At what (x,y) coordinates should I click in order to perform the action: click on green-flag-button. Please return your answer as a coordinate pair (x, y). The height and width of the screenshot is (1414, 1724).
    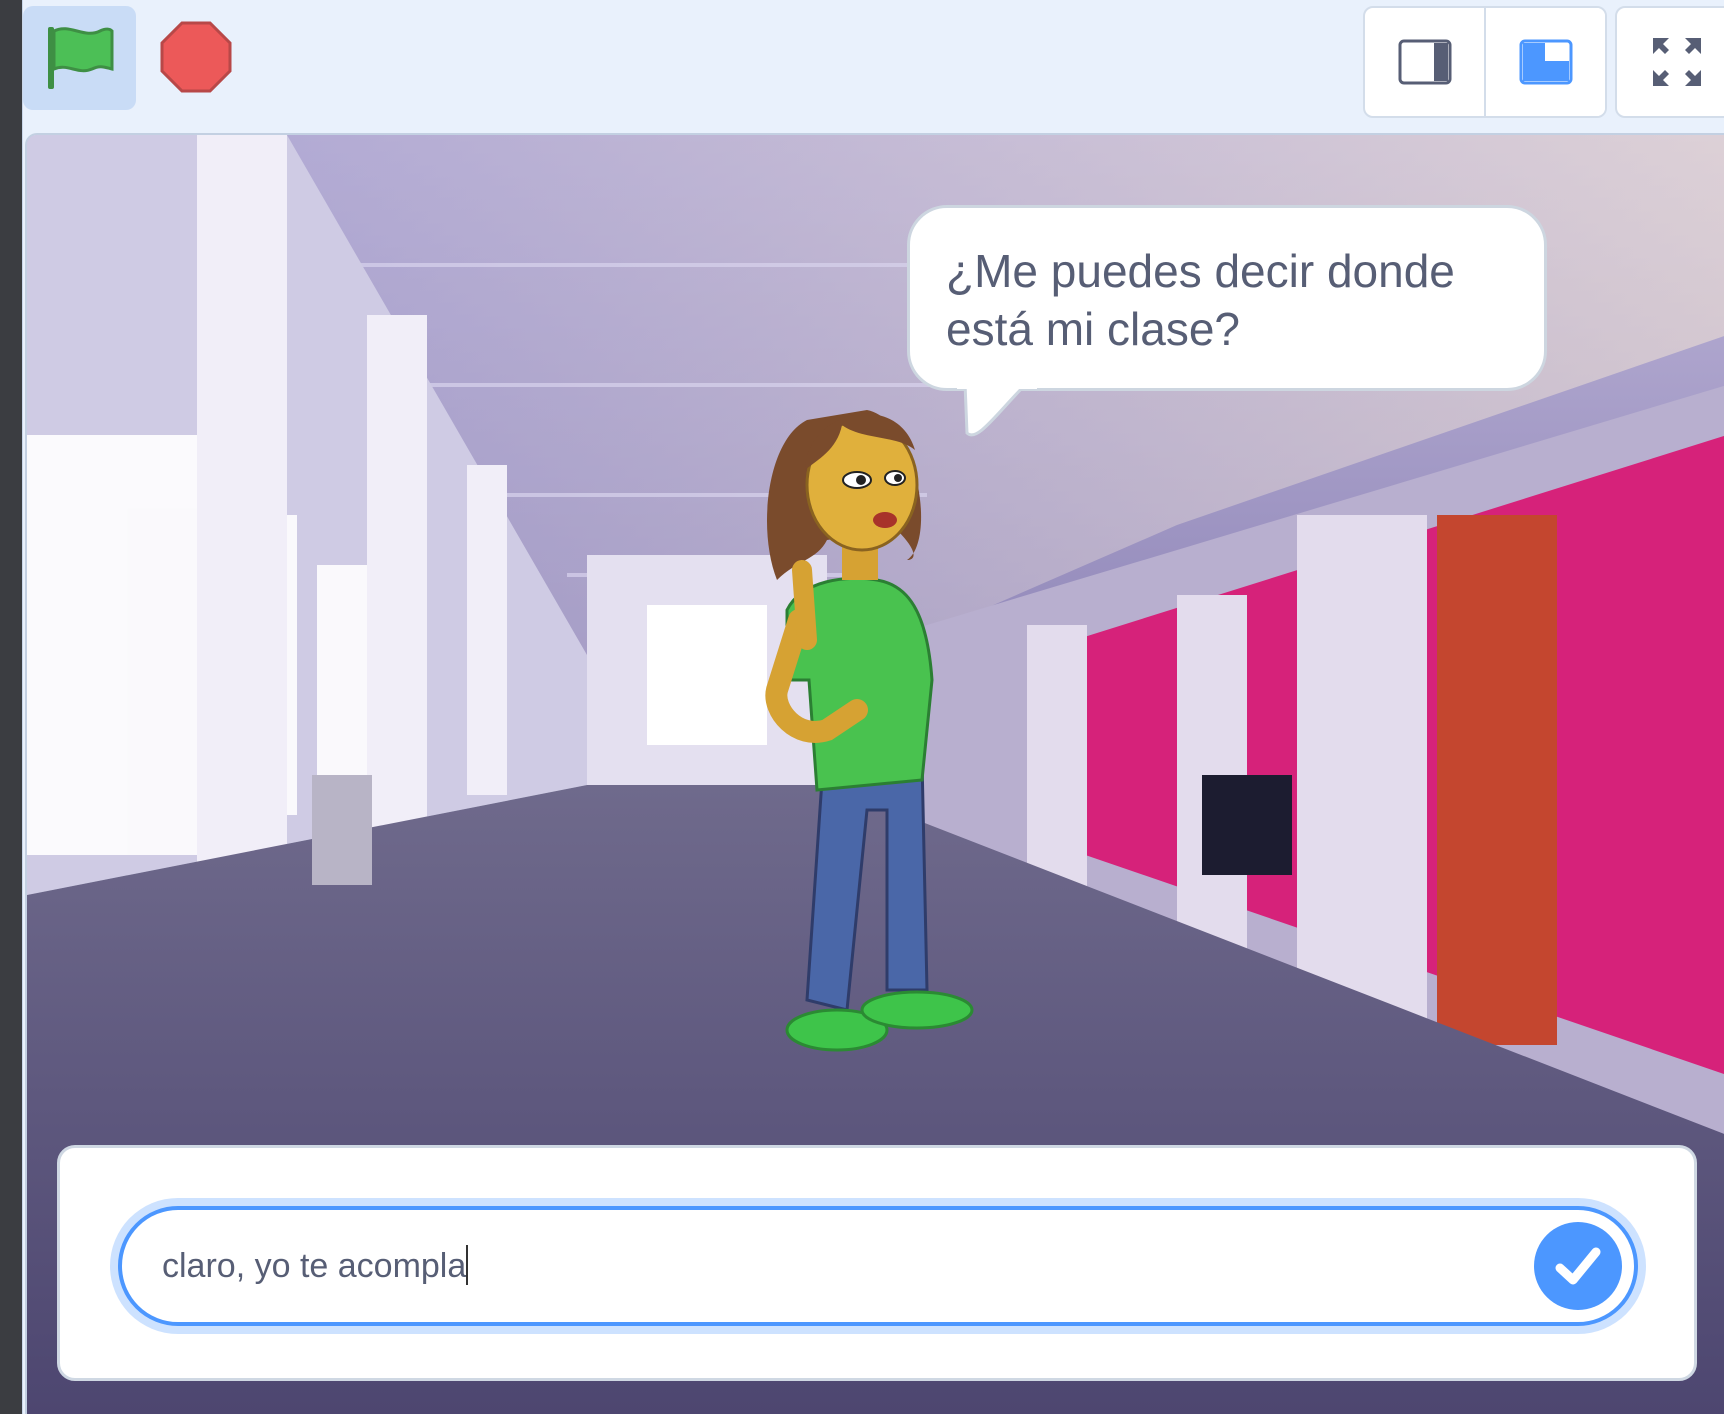
    Looking at the image, I should click on (79, 58).